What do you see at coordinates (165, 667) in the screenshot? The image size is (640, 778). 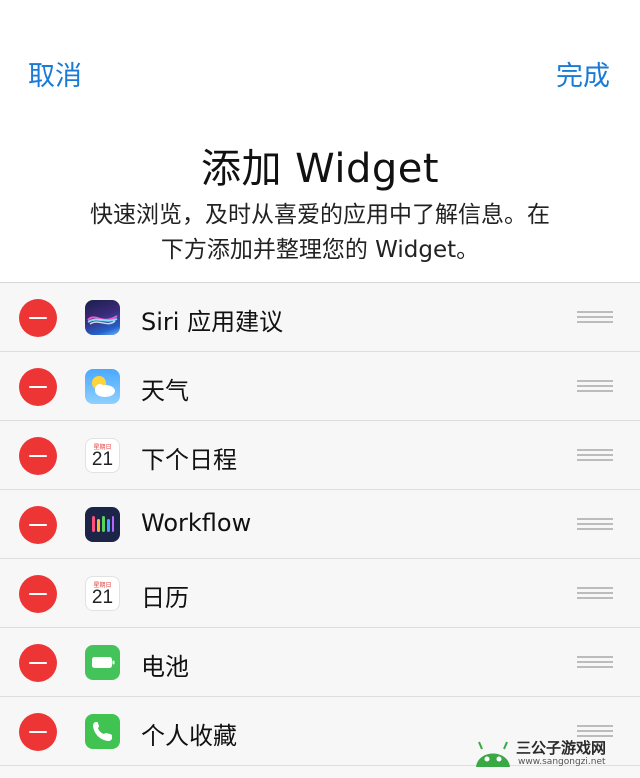 I see `widget-label: 电池` at bounding box center [165, 667].